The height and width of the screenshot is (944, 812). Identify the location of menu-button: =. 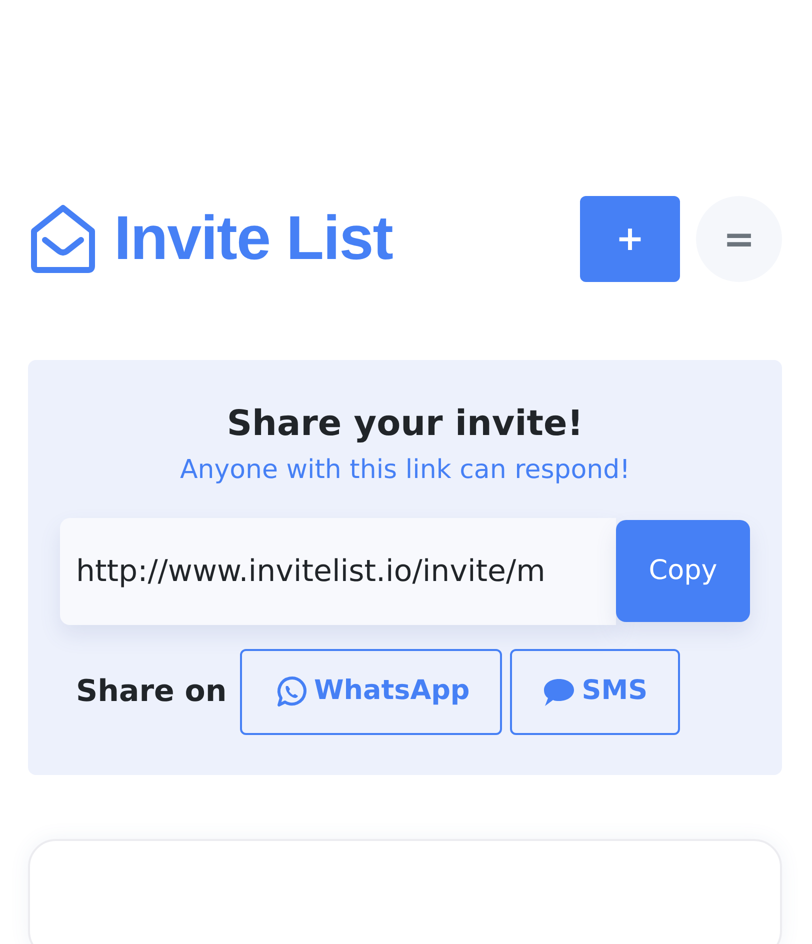
(739, 239).